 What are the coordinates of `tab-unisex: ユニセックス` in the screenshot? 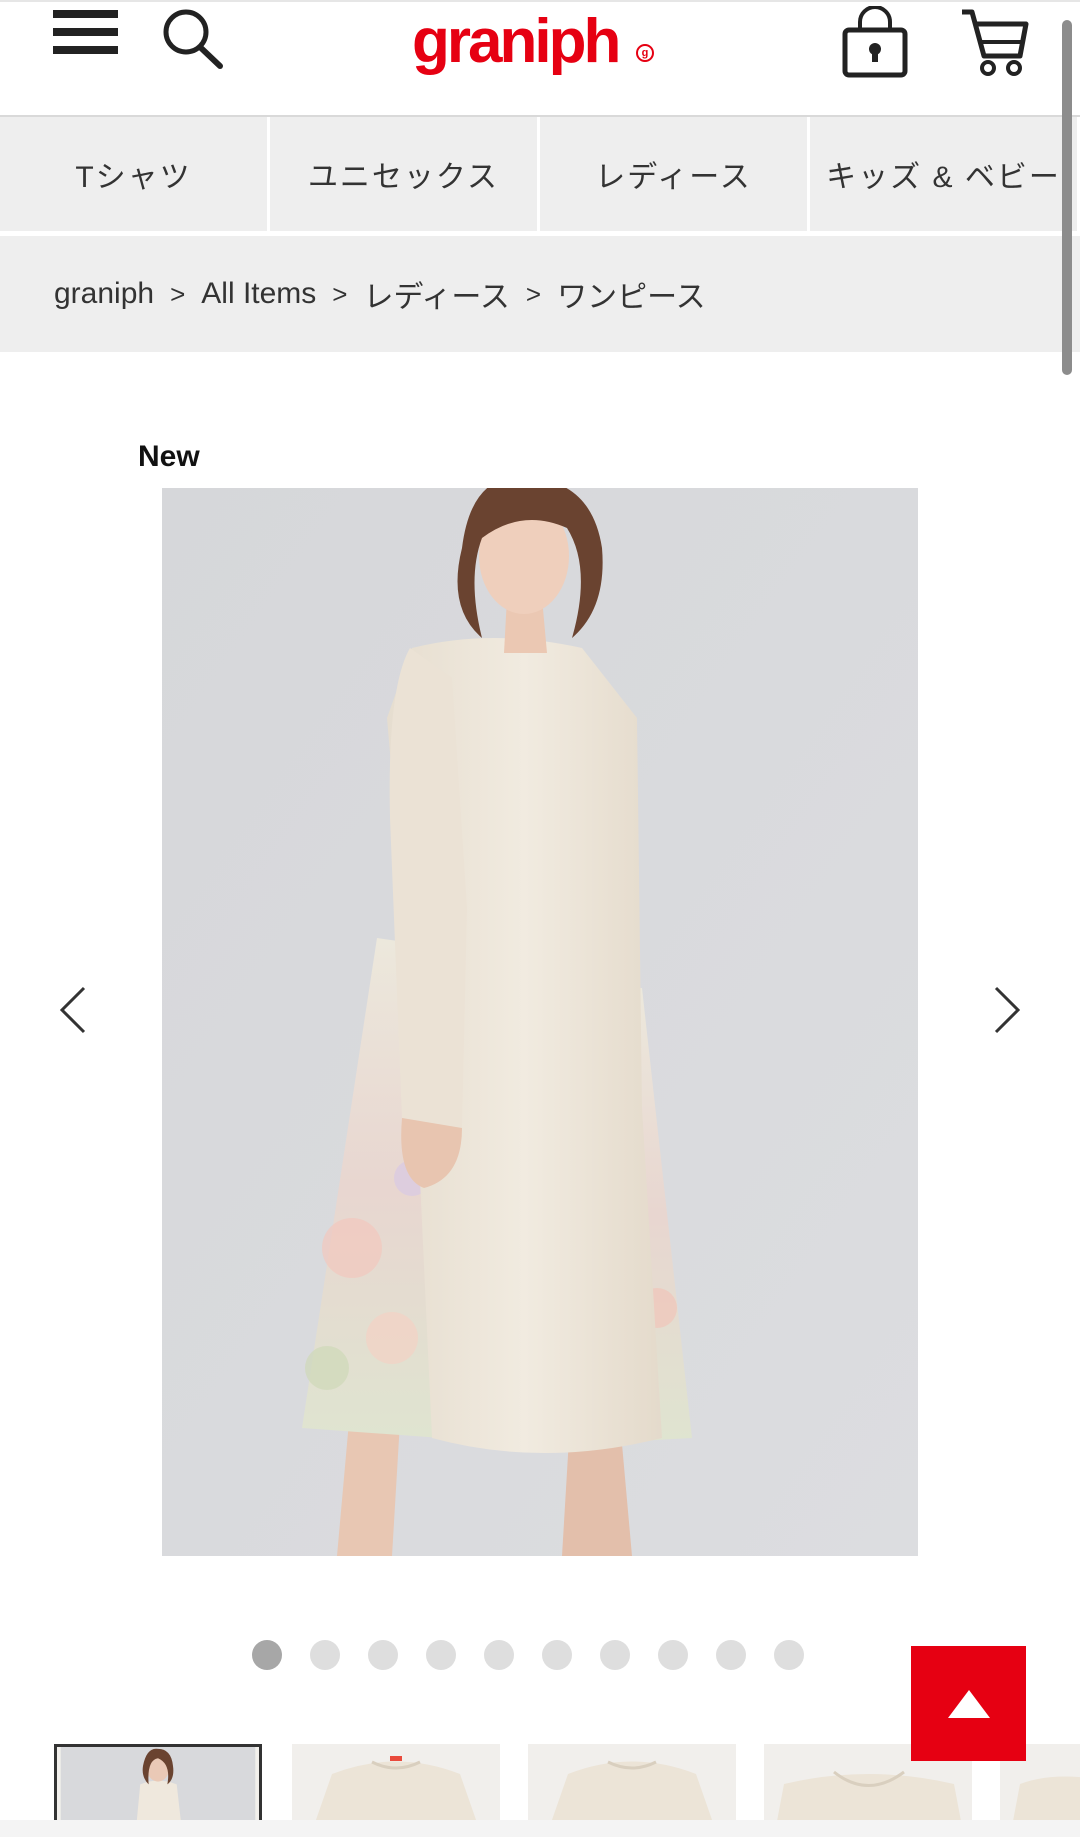 It's located at (405, 174).